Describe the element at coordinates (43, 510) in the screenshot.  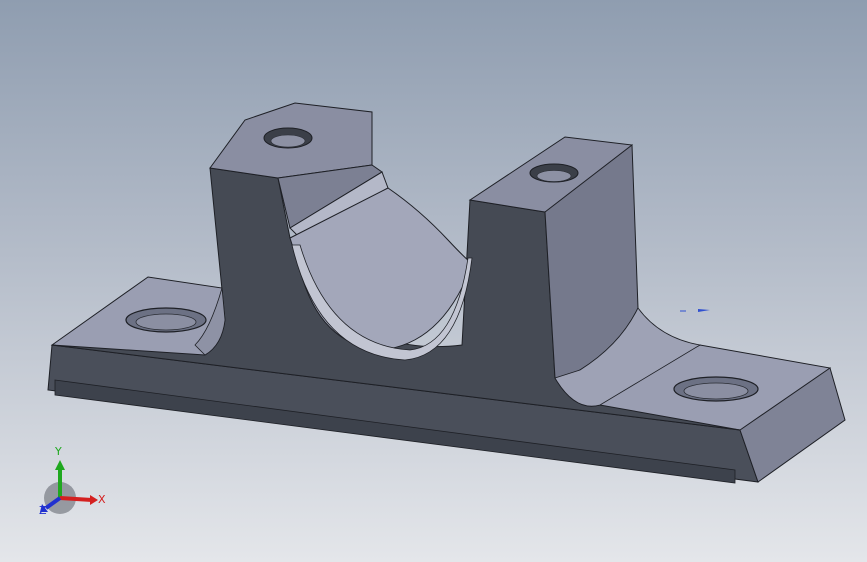
I see `triad-z-label: Z` at that location.